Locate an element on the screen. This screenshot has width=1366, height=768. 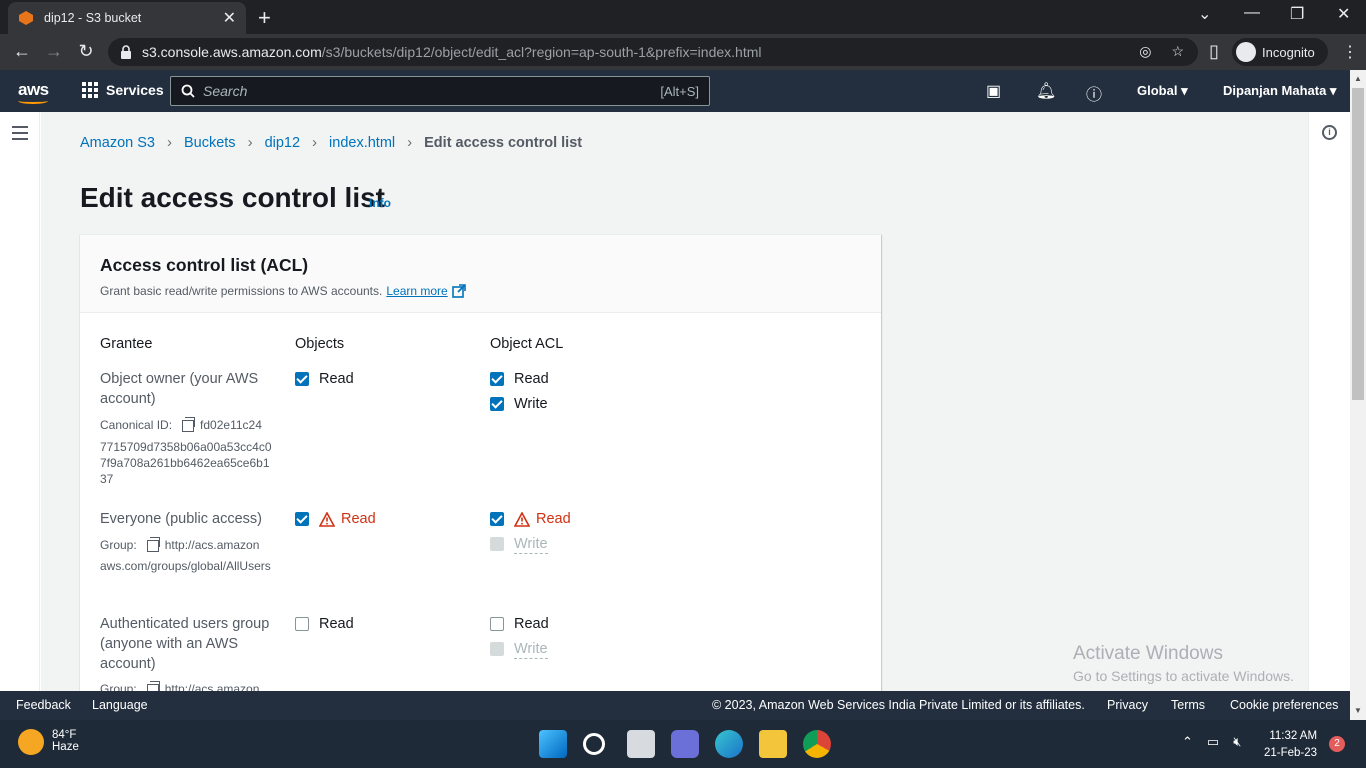
everyone-objects-read-label: Read is located at coordinates (347, 519).